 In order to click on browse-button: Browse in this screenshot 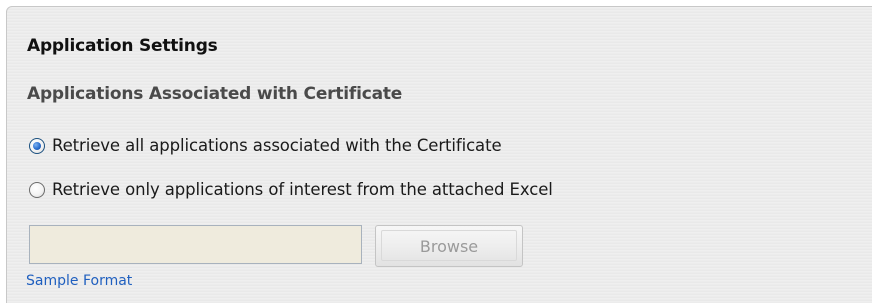, I will do `click(449, 246)`.